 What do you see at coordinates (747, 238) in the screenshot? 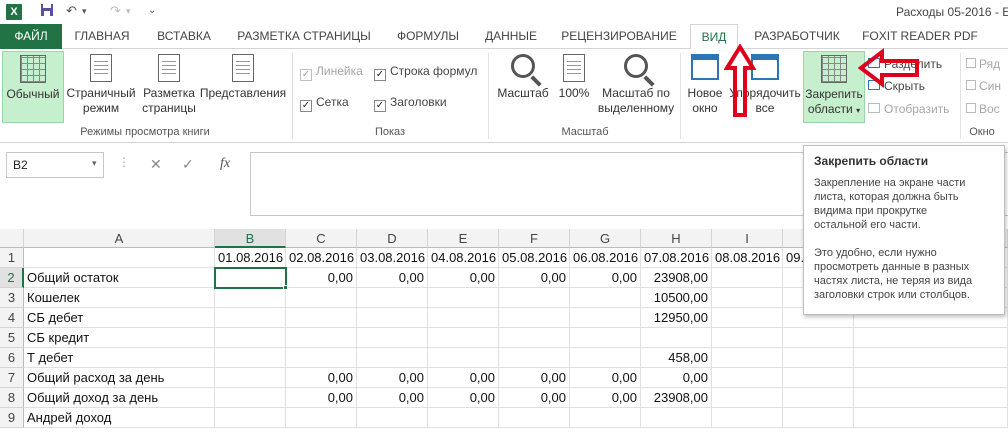
I see `column-header: I` at bounding box center [747, 238].